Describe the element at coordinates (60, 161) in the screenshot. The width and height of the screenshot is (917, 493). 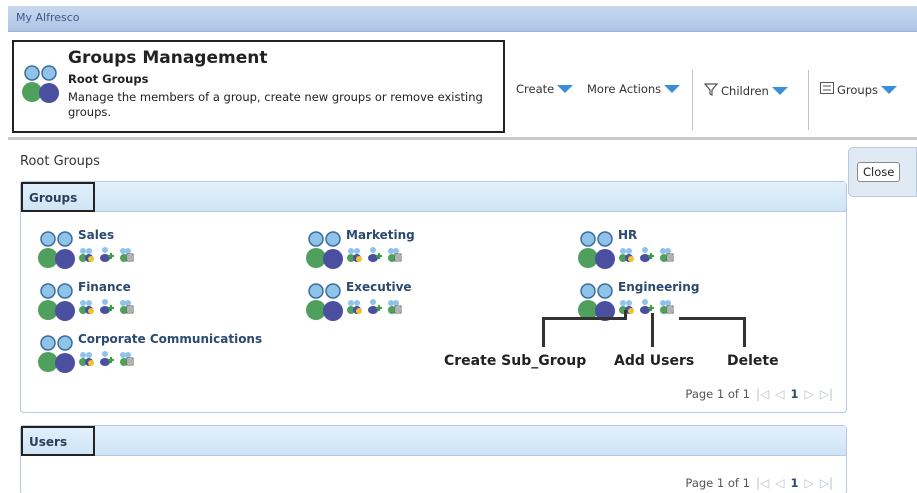
I see `section-title: Root Groups` at that location.